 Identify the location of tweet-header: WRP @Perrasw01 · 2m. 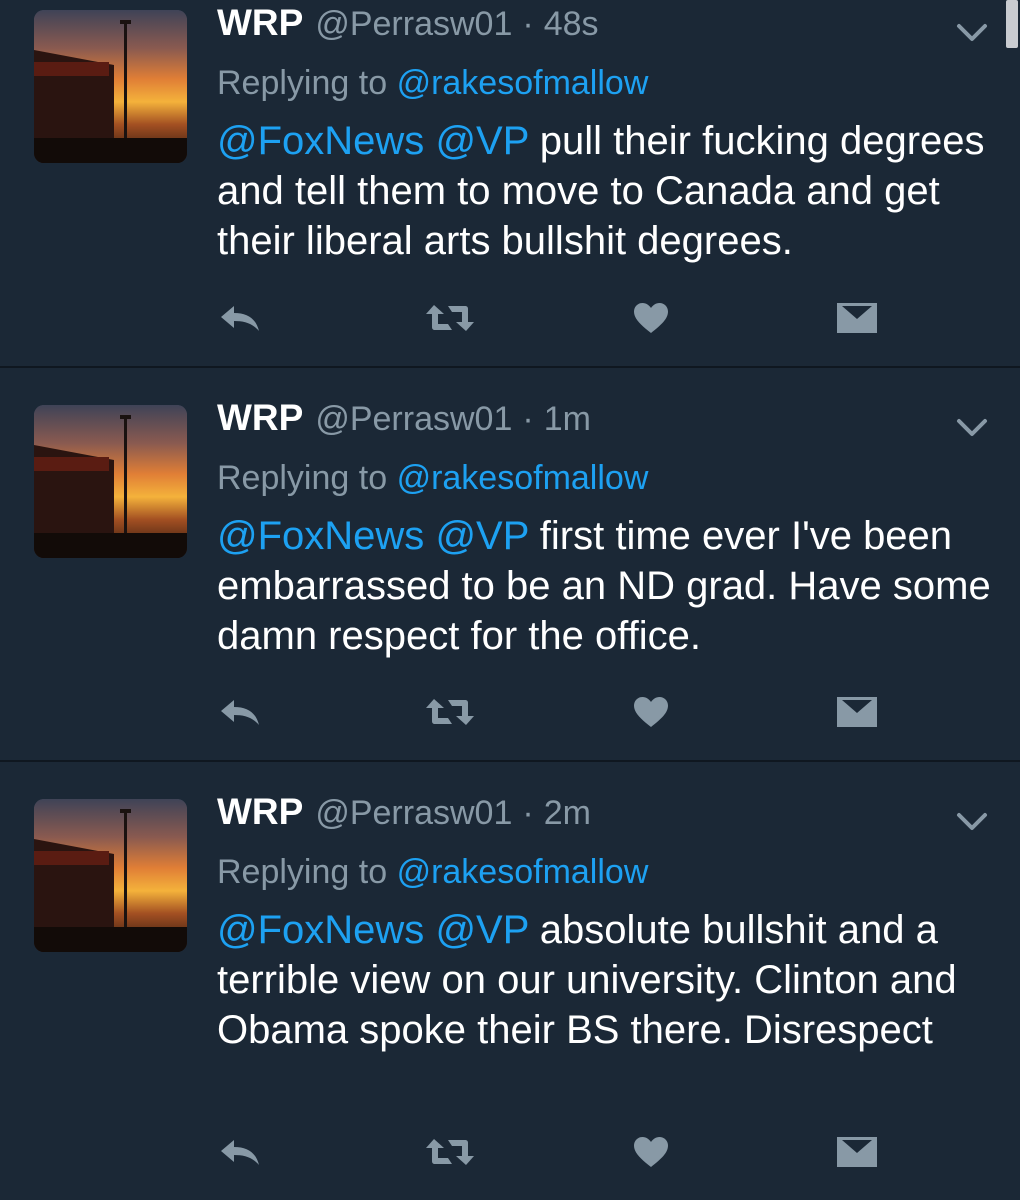
(404, 819).